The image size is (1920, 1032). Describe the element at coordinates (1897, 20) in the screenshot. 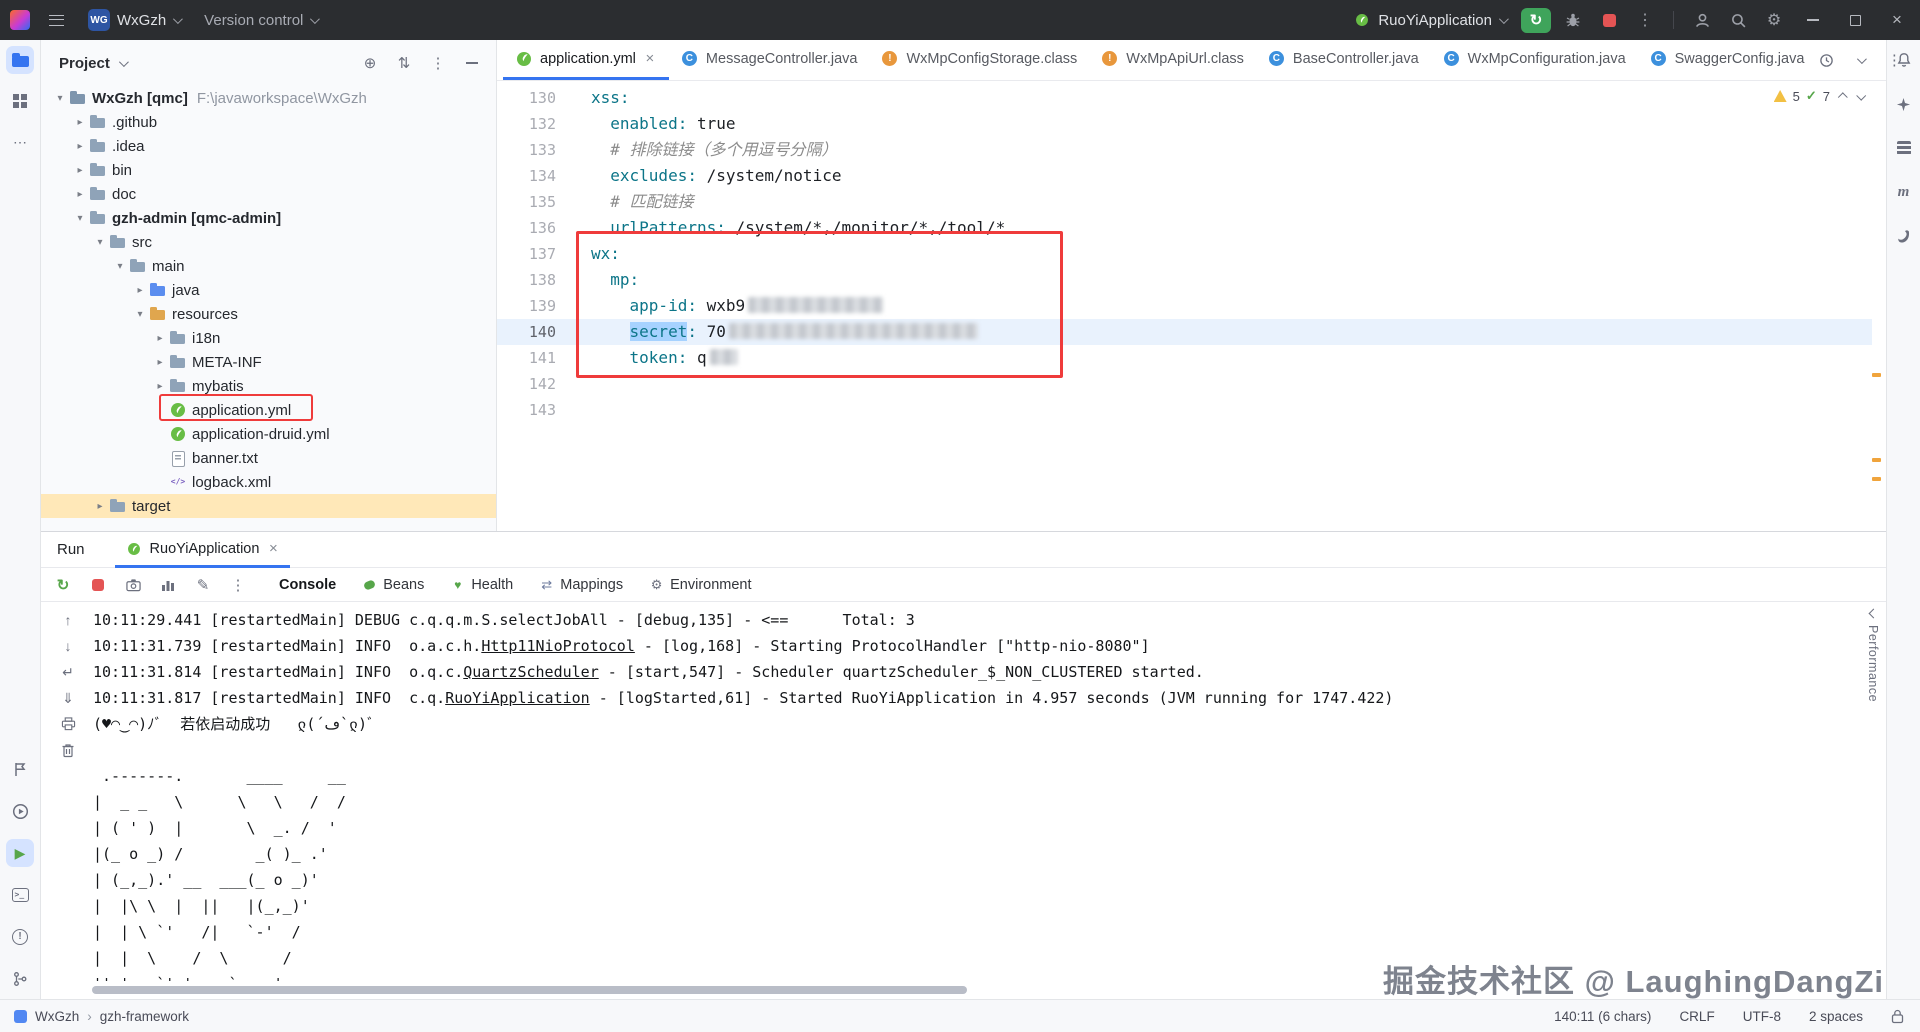

I see `close-button: ×` at that location.